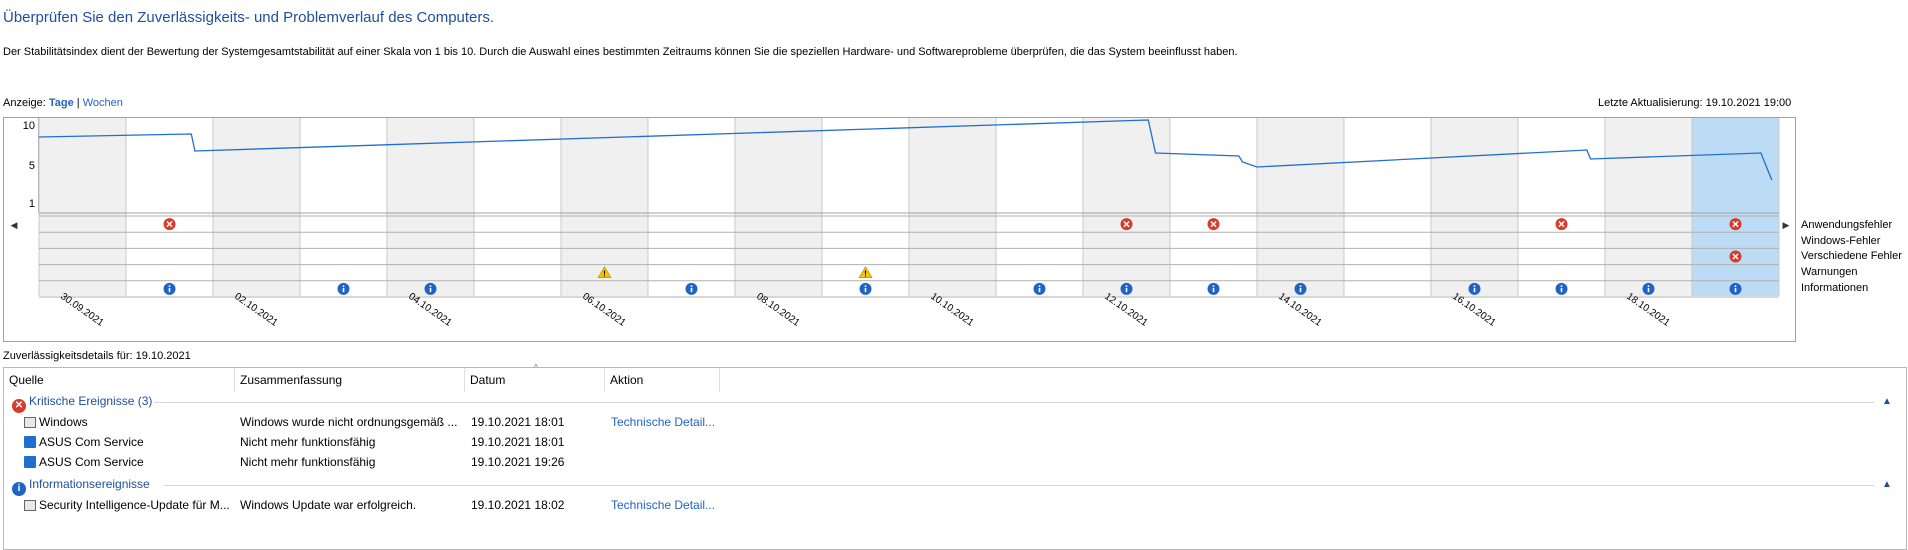  Describe the element at coordinates (350, 380) in the screenshot. I see `column-header-summary: Zusammenfassung` at that location.